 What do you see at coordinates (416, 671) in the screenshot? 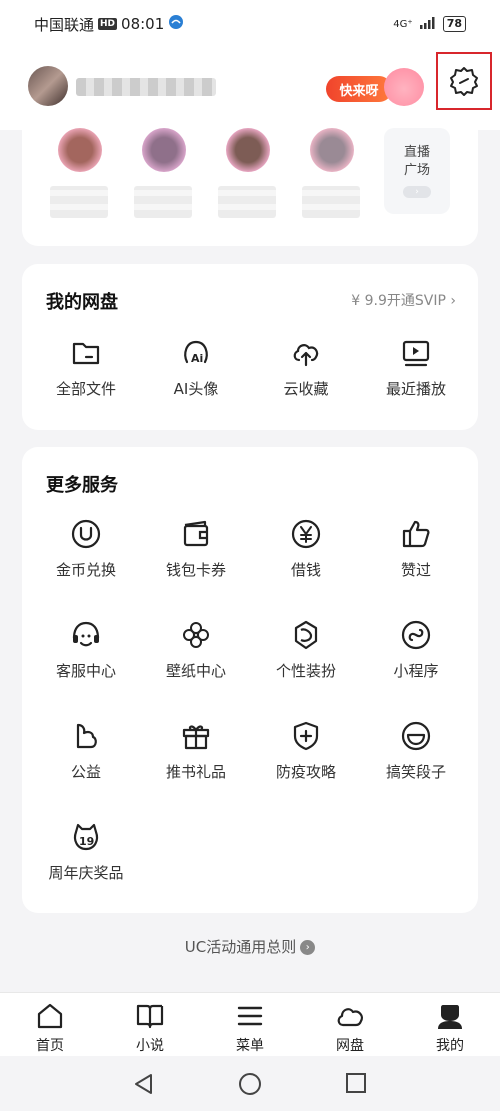
I see `grid-item-label: 小程序` at bounding box center [416, 671].